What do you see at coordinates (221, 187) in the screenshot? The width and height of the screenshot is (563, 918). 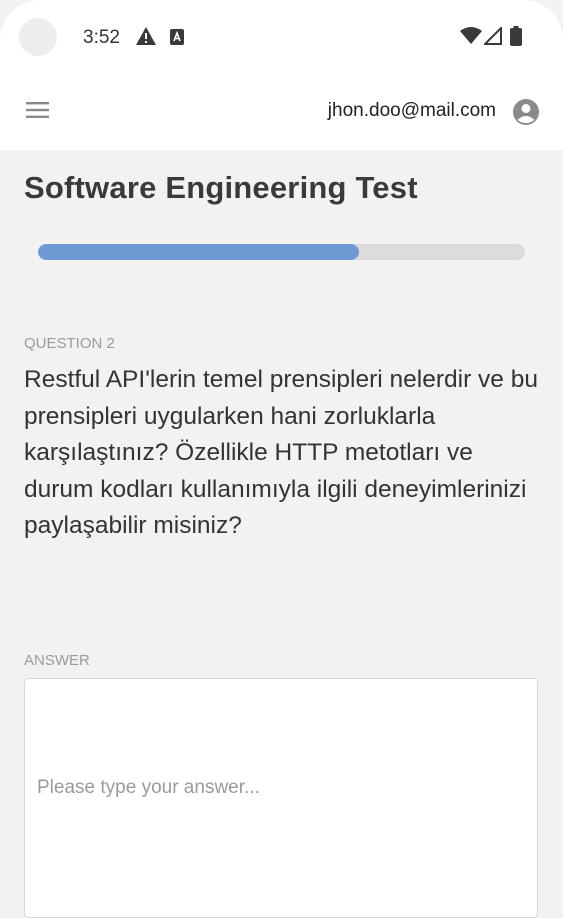 I see `page-title: Software Engineering Test` at bounding box center [221, 187].